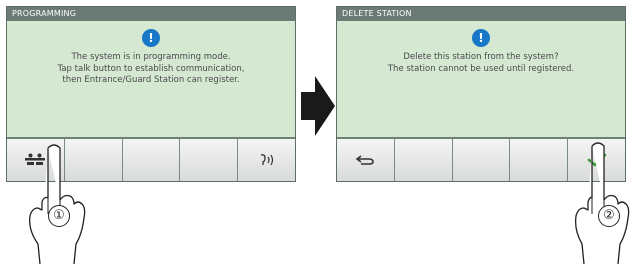 Image resolution: width=632 pixels, height=264 pixels. I want to click on step-2-label: ②, so click(609, 216).